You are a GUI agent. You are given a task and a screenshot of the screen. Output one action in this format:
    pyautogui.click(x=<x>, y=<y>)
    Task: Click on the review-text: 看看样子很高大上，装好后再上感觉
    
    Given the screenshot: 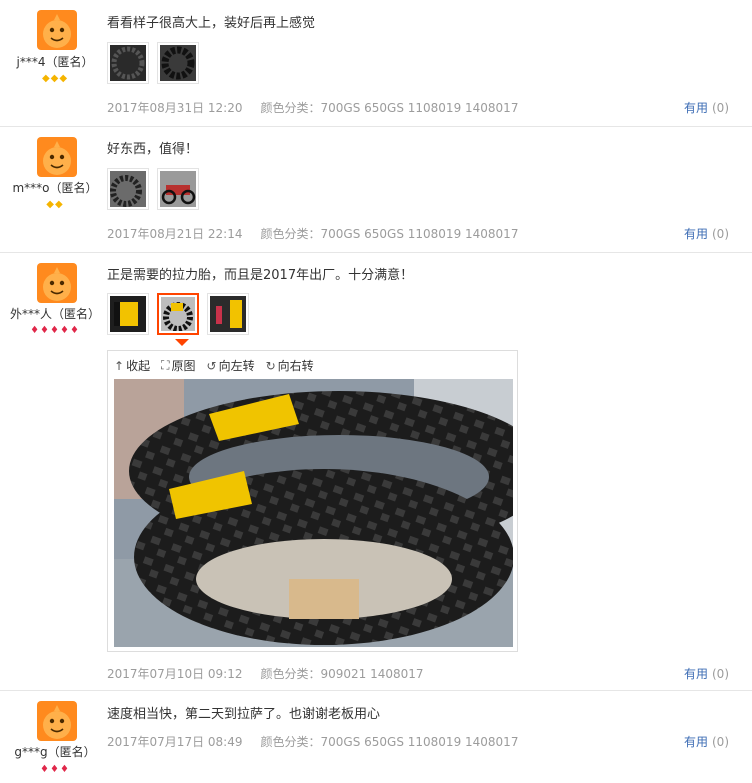 What is the action you would take?
    pyautogui.click(x=211, y=23)
    